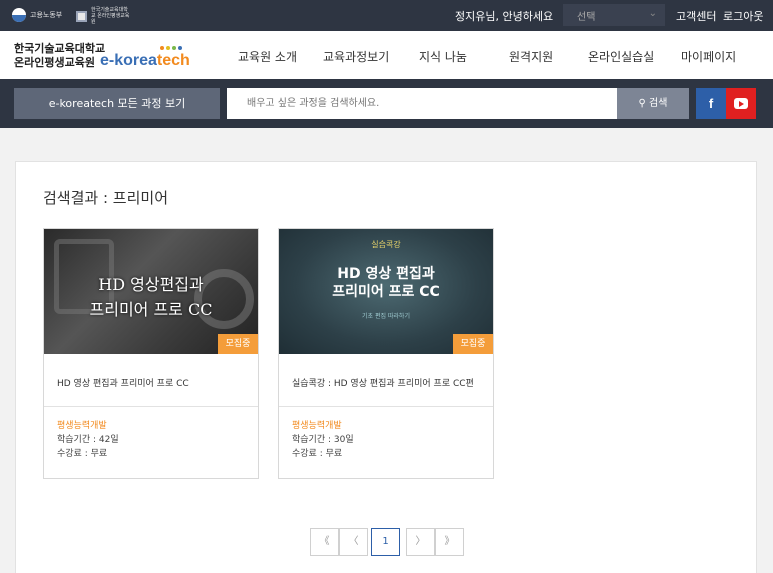  I want to click on koreatech-emblem-icon, so click(81, 16).